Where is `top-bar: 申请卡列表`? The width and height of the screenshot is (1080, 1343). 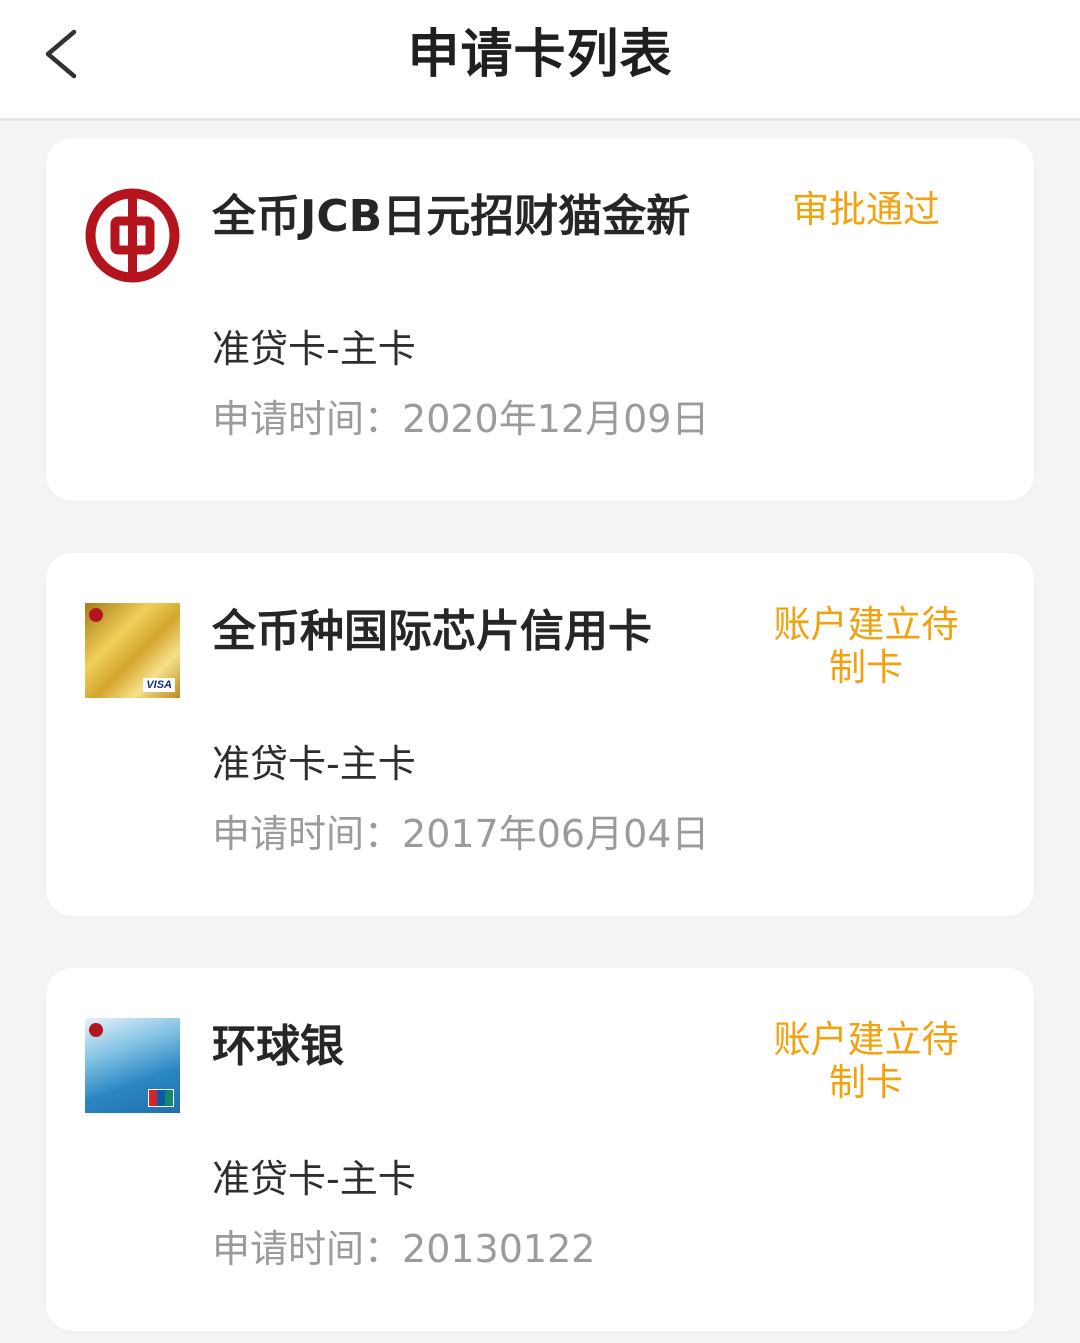
top-bar: 申请卡列表 is located at coordinates (540, 60).